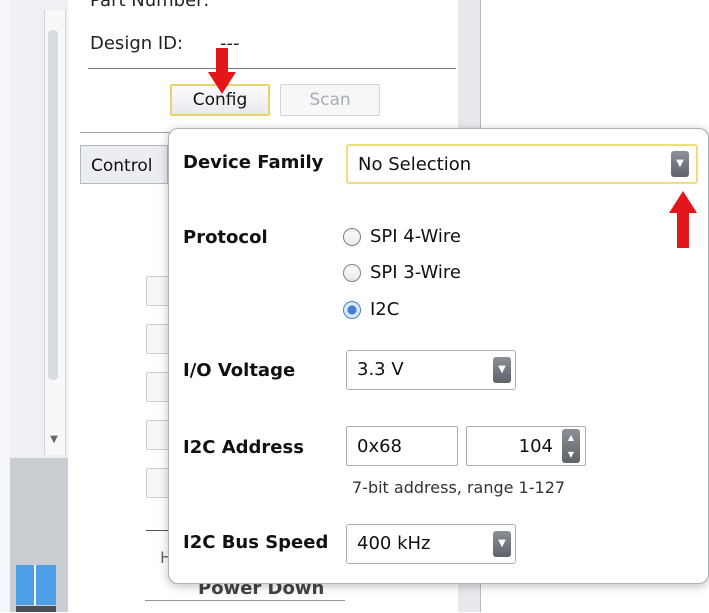  What do you see at coordinates (416, 236) in the screenshot?
I see `radio-label-spi-4-wire: SPI 4-Wire` at bounding box center [416, 236].